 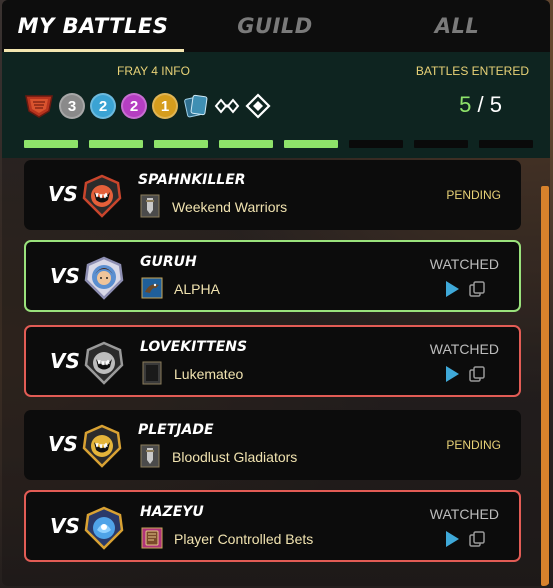 What do you see at coordinates (545, 386) in the screenshot?
I see `scrollbar` at bounding box center [545, 386].